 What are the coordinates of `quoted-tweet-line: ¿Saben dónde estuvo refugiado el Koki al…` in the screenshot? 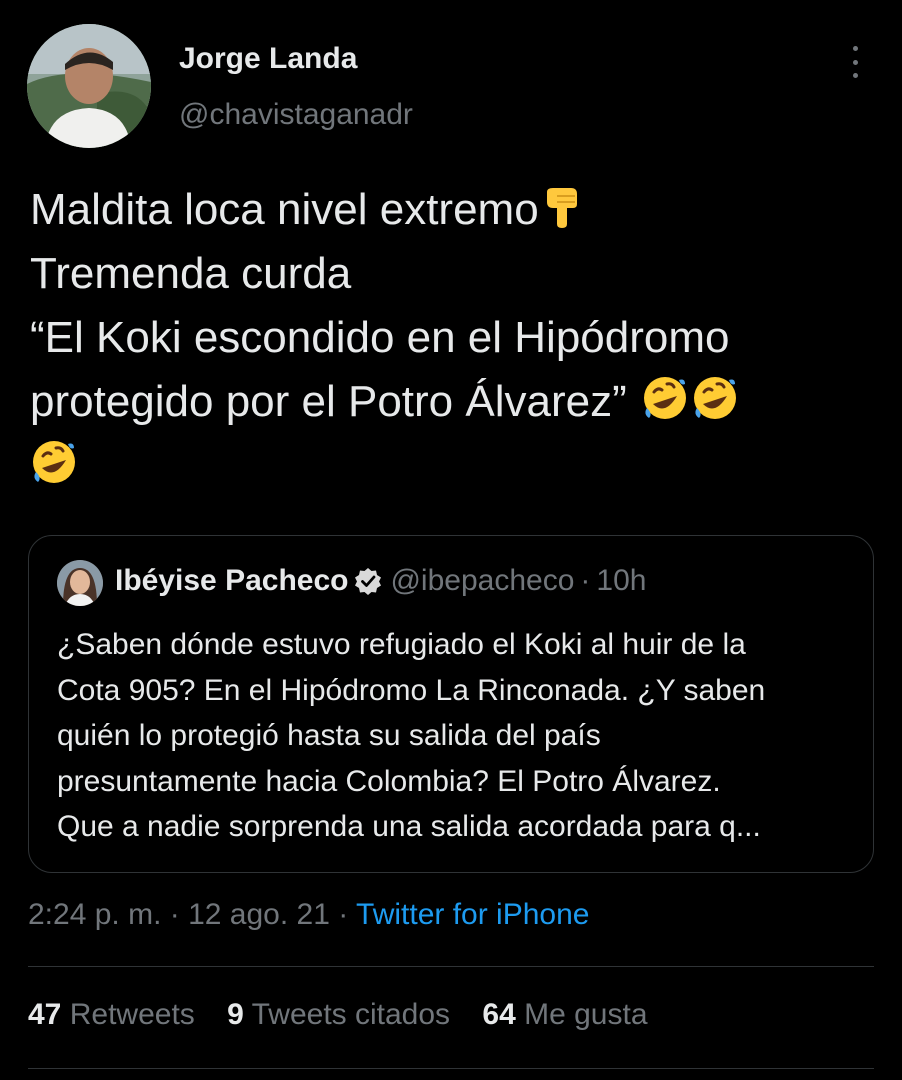 It's located at (401, 644).